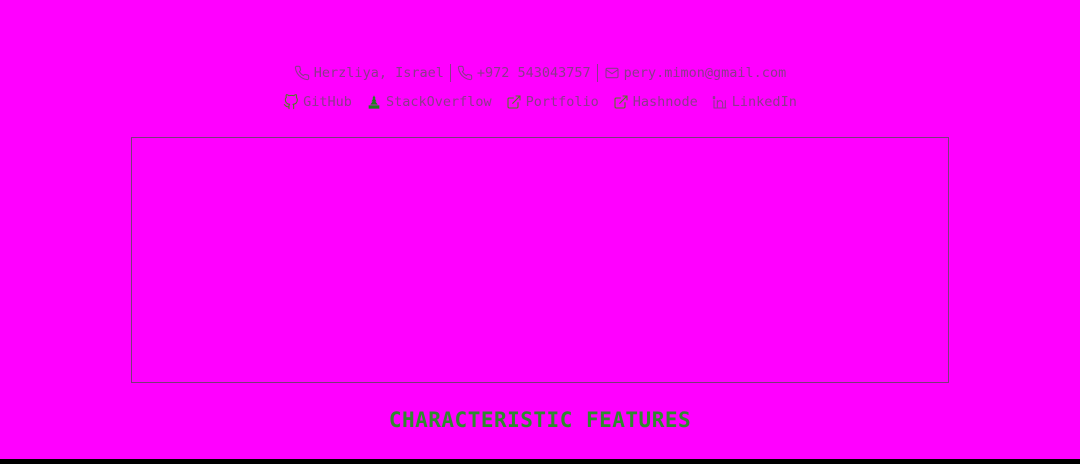 This screenshot has width=1080, height=464. Describe the element at coordinates (378, 73) in the screenshot. I see `location-text: Herzliya, Israel` at that location.